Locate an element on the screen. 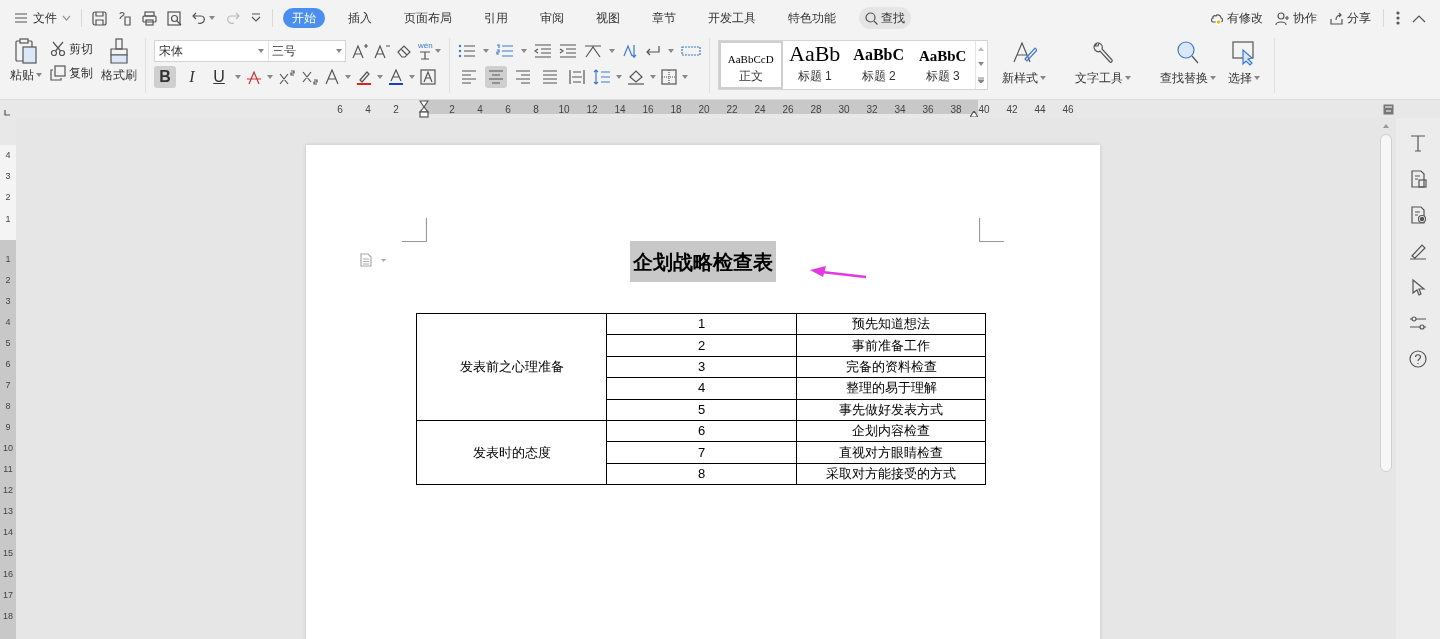 The width and height of the screenshot is (1440, 639). ribbon-tab: 开发工具 is located at coordinates (732, 18).